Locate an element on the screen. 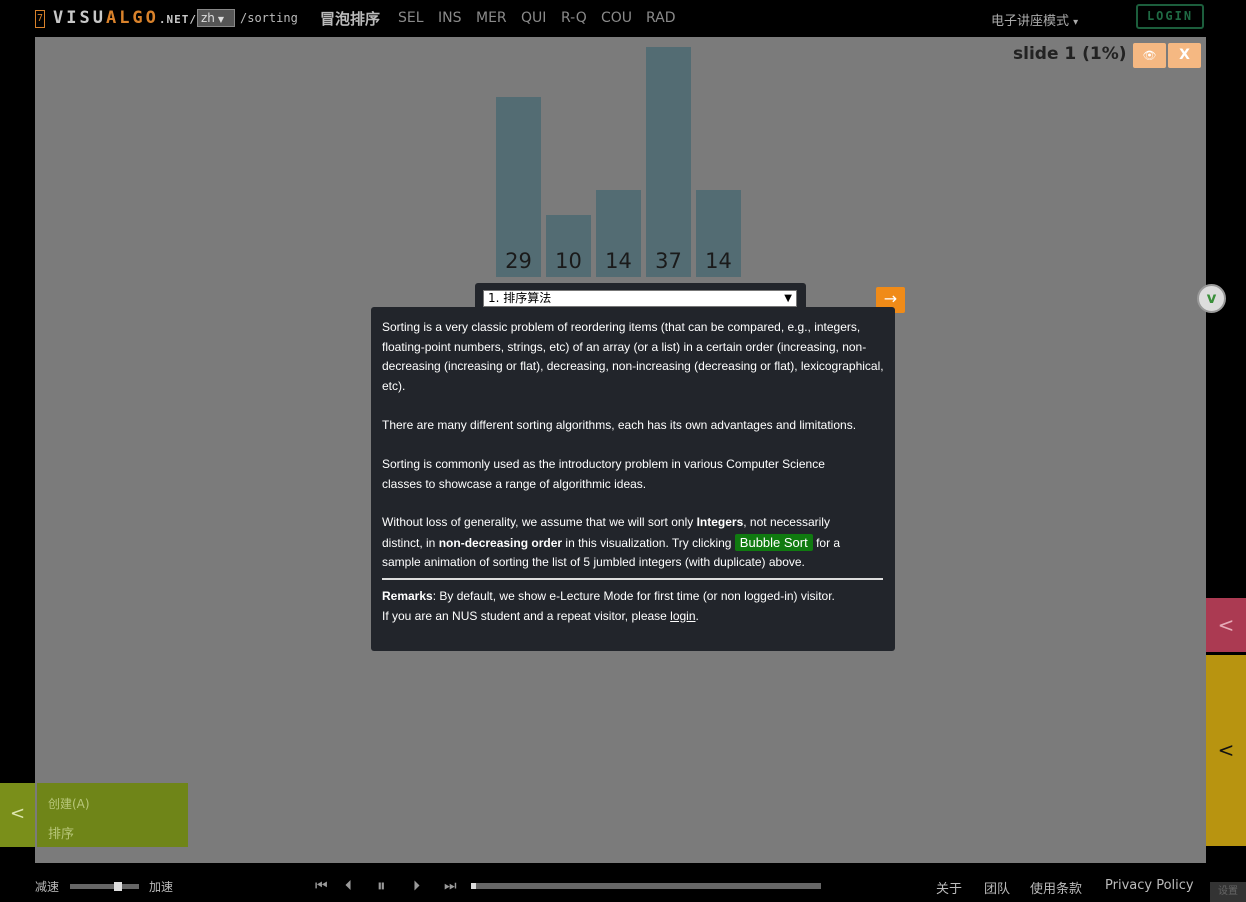  algo-tab-rq: R-Q is located at coordinates (574, 18).